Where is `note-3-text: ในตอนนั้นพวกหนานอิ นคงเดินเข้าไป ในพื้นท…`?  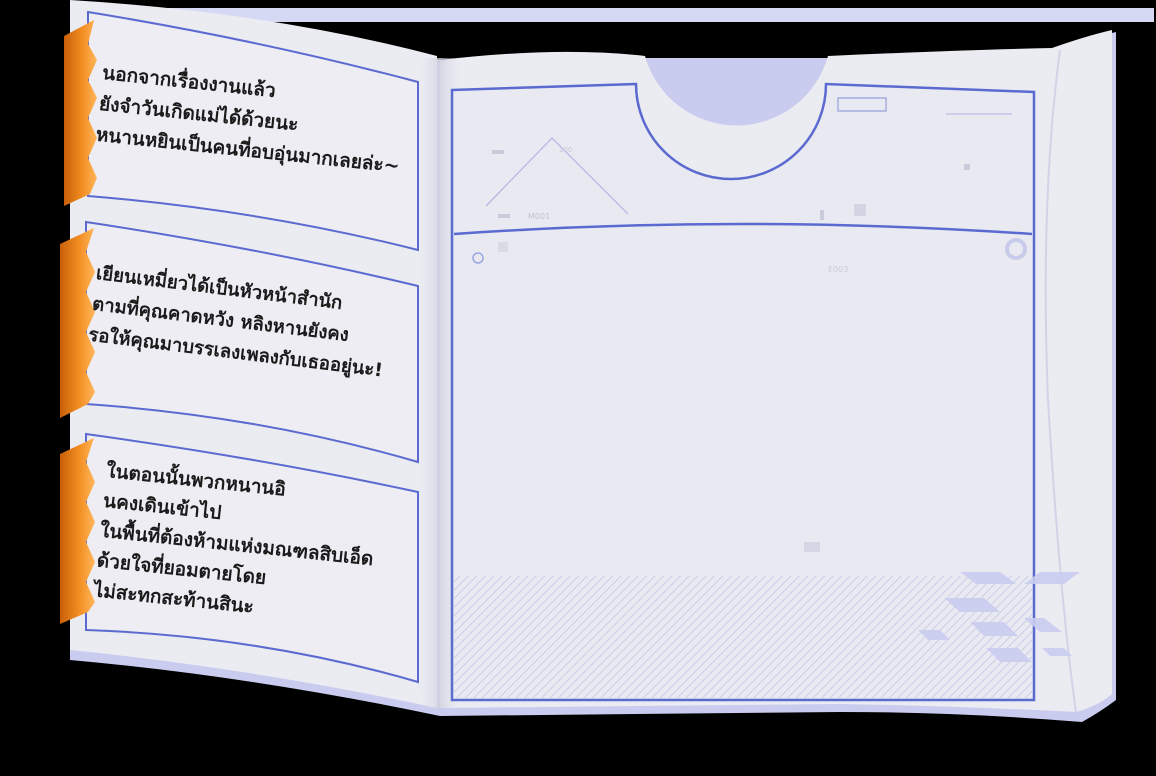
note-3-text: ในตอนนั้นพวกหนานอิ นคงเดินเข้าไป ในพื้นท… is located at coordinates (236, 545).